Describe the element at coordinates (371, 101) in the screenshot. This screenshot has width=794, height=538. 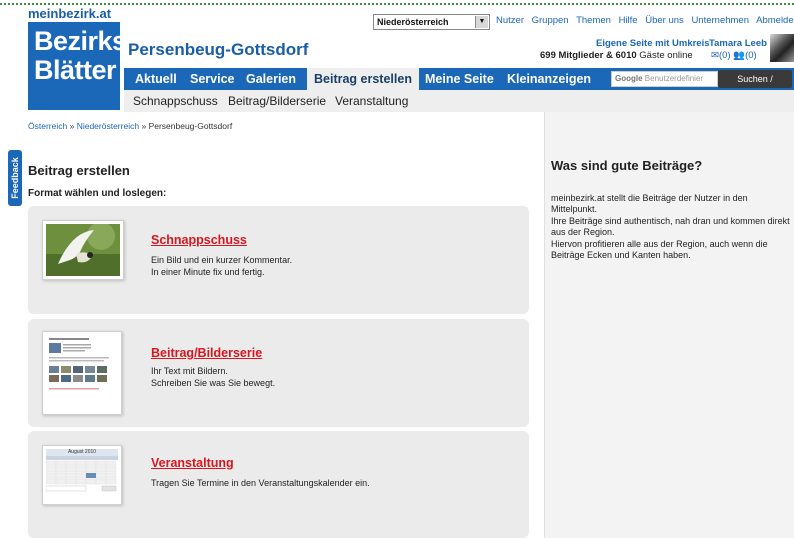
I see `sub-nav-veranstaltung: Veranstaltung` at that location.